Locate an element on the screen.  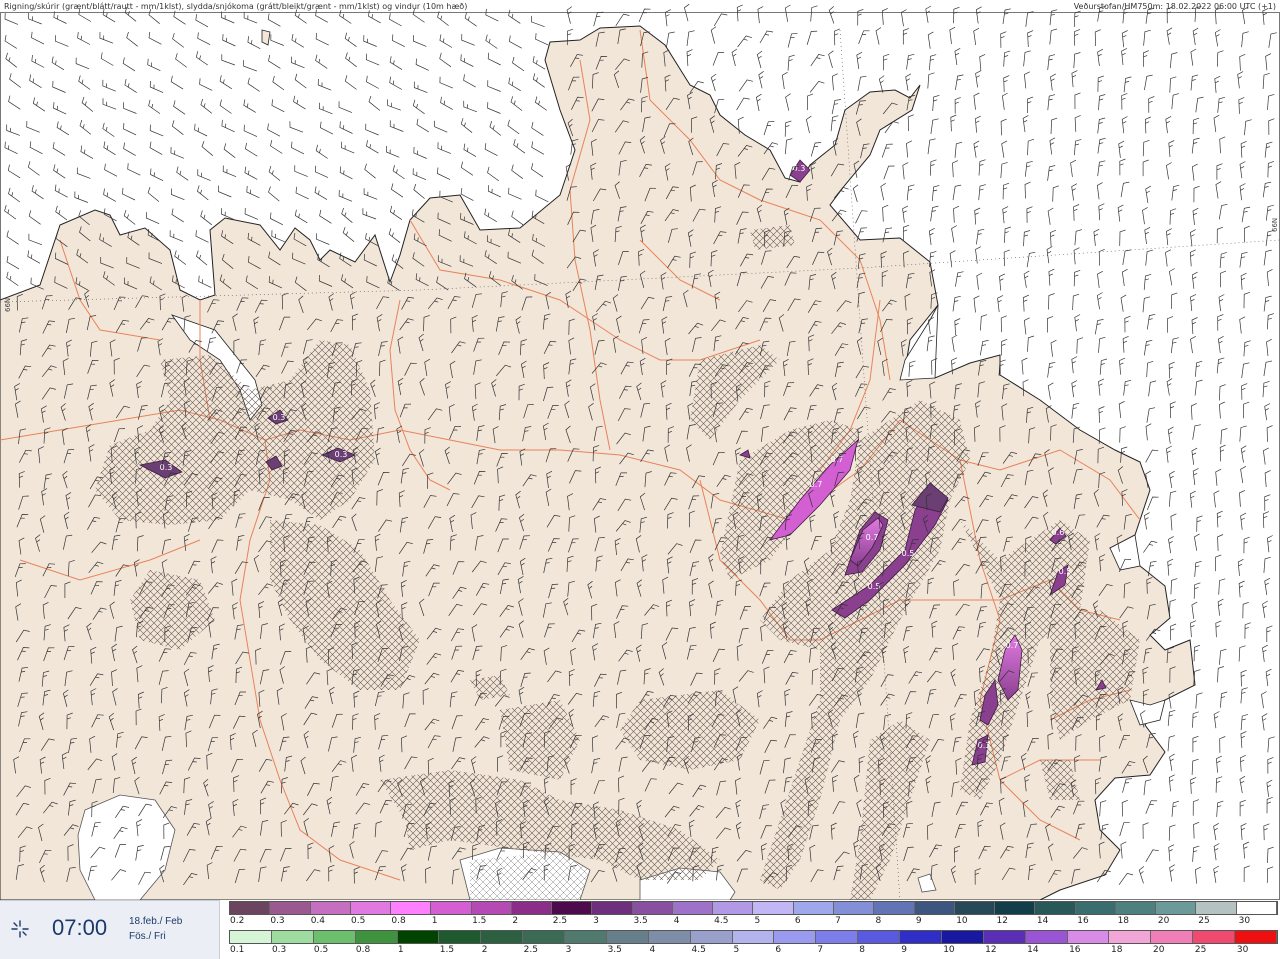
snow-label: 4 is located at coordinates (676, 921).